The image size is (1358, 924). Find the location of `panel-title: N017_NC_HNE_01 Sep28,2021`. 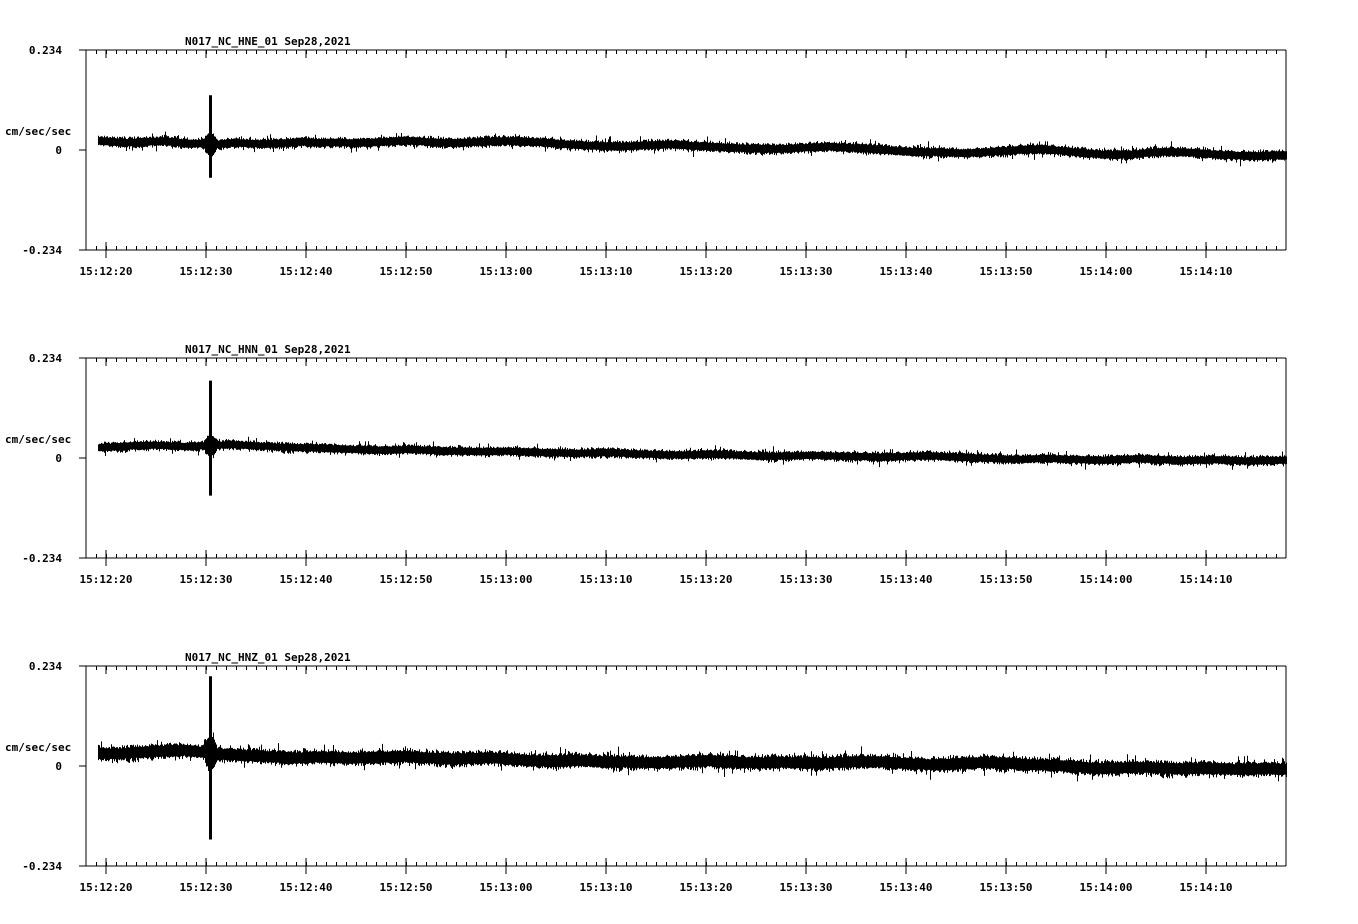

panel-title: N017_NC_HNE_01 Sep28,2021 is located at coordinates (268, 41).